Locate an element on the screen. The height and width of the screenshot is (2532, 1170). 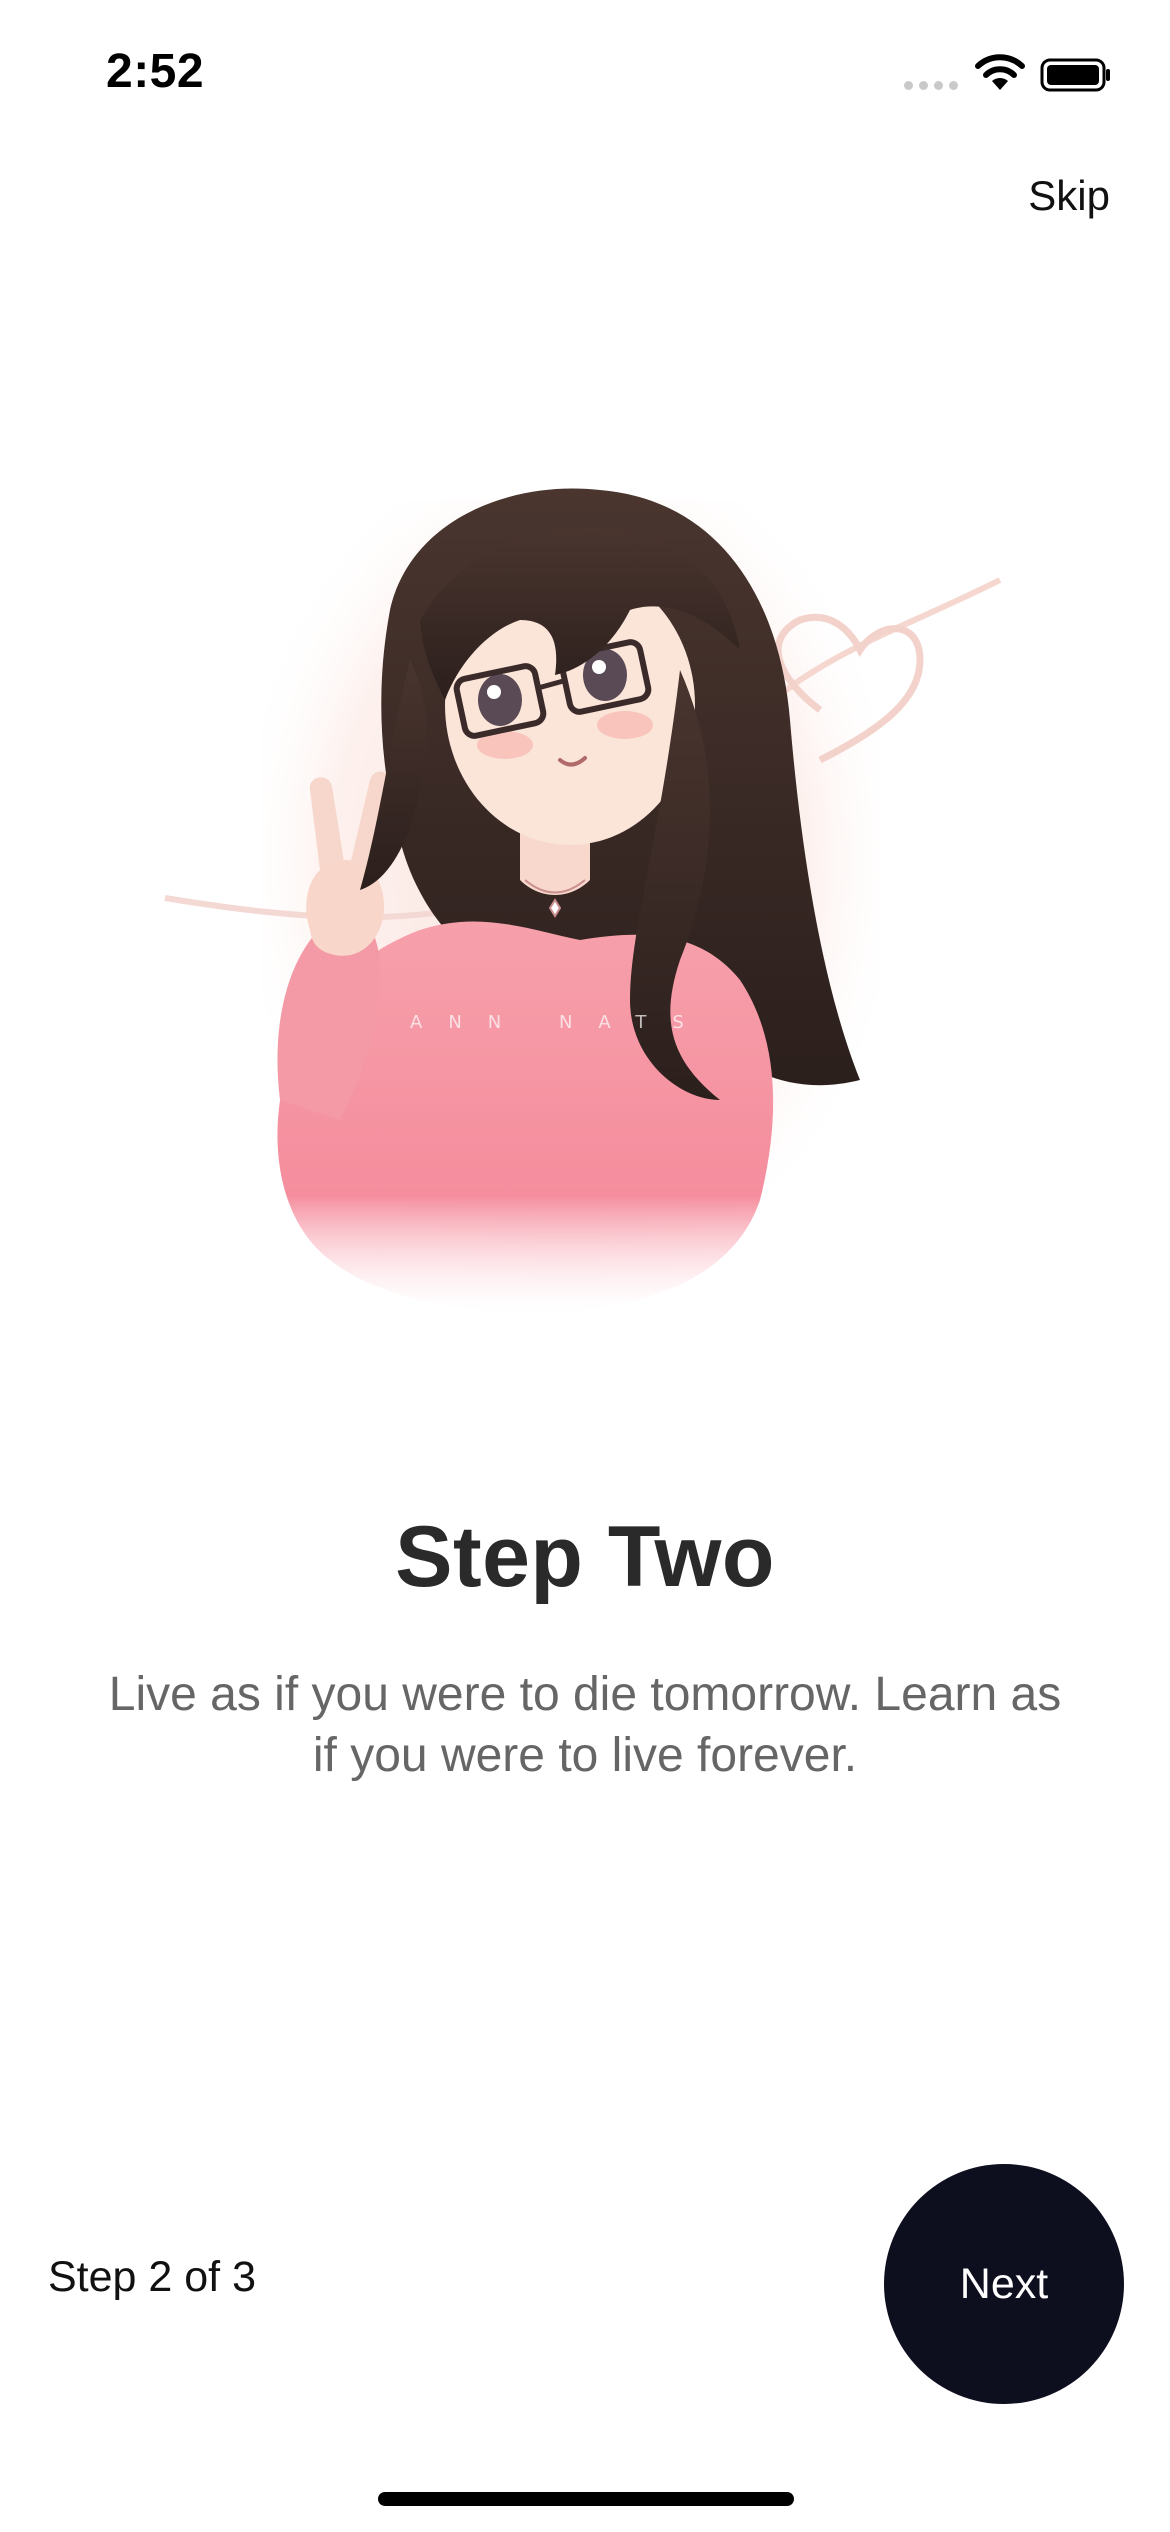
home-indicator is located at coordinates (586, 2499).